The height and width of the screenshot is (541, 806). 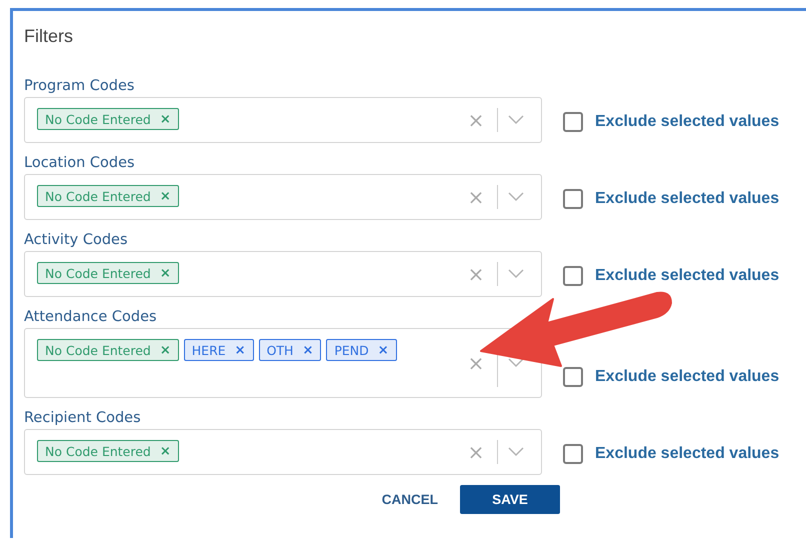 I want to click on save-button: SAVE, so click(x=510, y=499).